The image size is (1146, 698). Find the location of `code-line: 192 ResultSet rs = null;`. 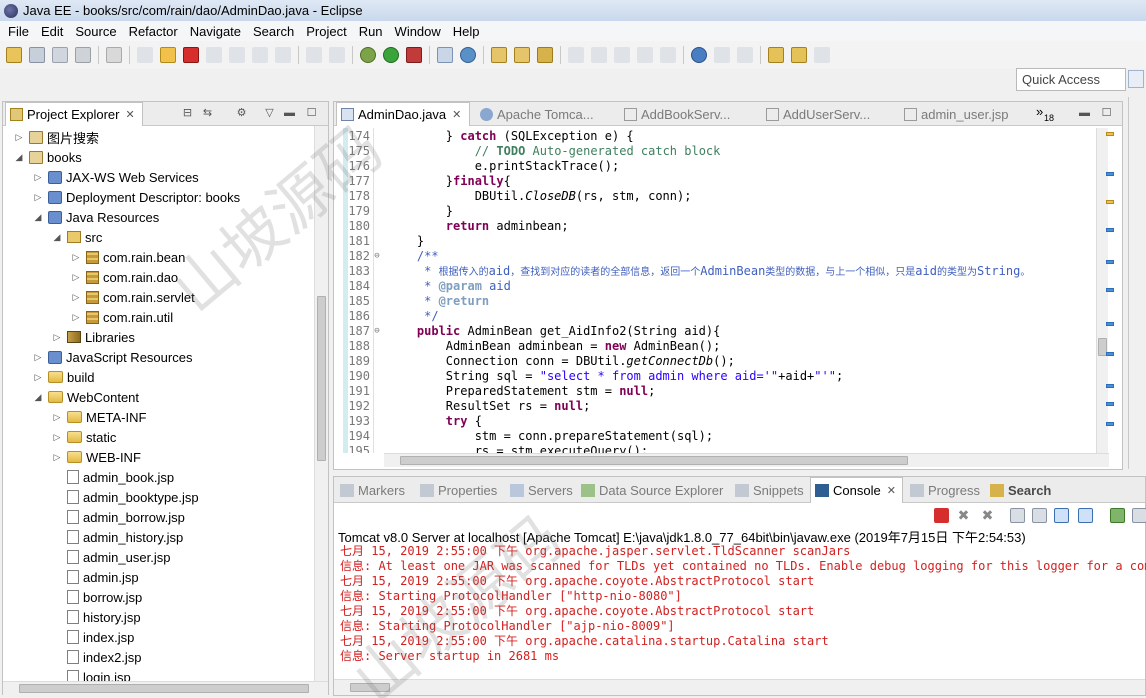

code-line: 192 ResultSet rs = null; is located at coordinates (714, 406).